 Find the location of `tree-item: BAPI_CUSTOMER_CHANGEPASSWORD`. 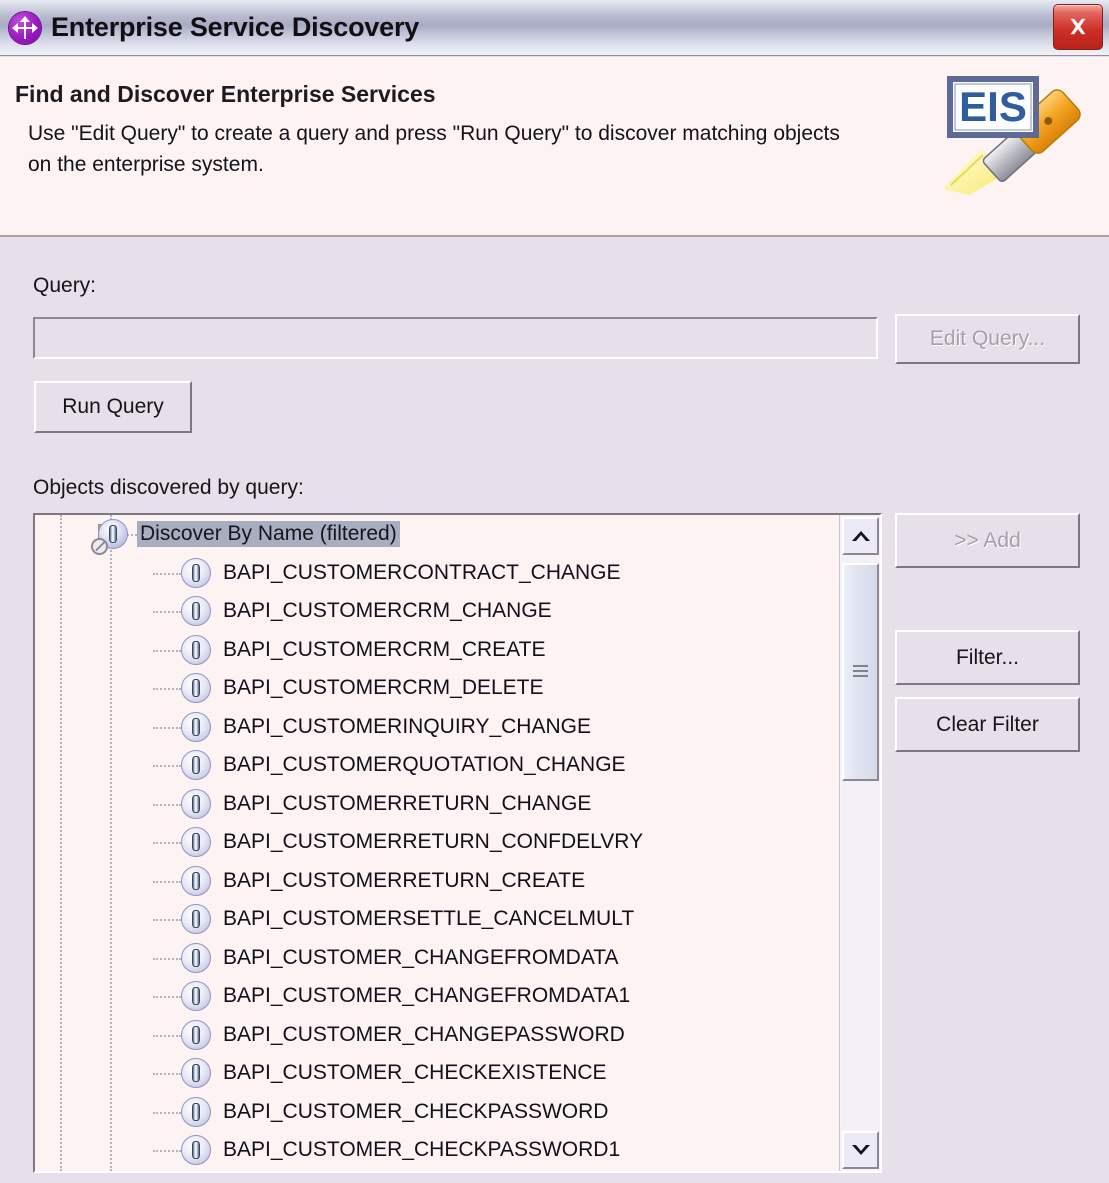

tree-item: BAPI_CUSTOMER_CHANGEPASSWORD is located at coordinates (439, 1035).